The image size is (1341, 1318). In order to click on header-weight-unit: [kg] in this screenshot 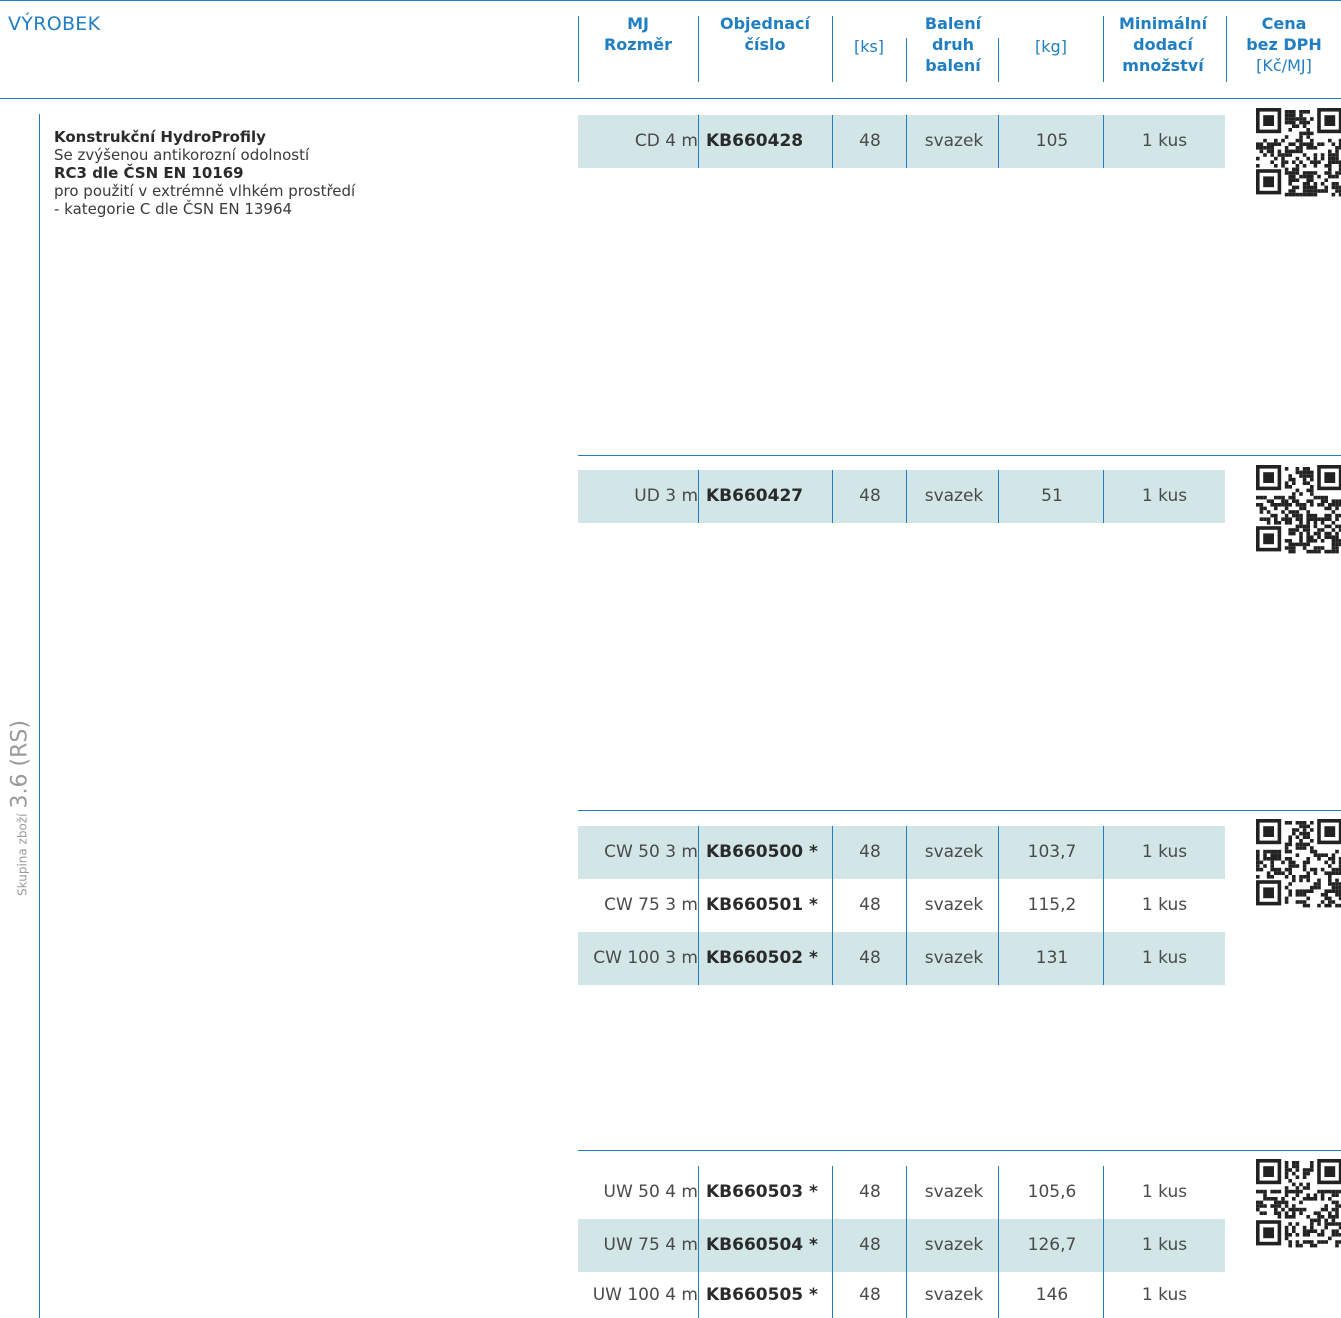, I will do `click(1051, 46)`.